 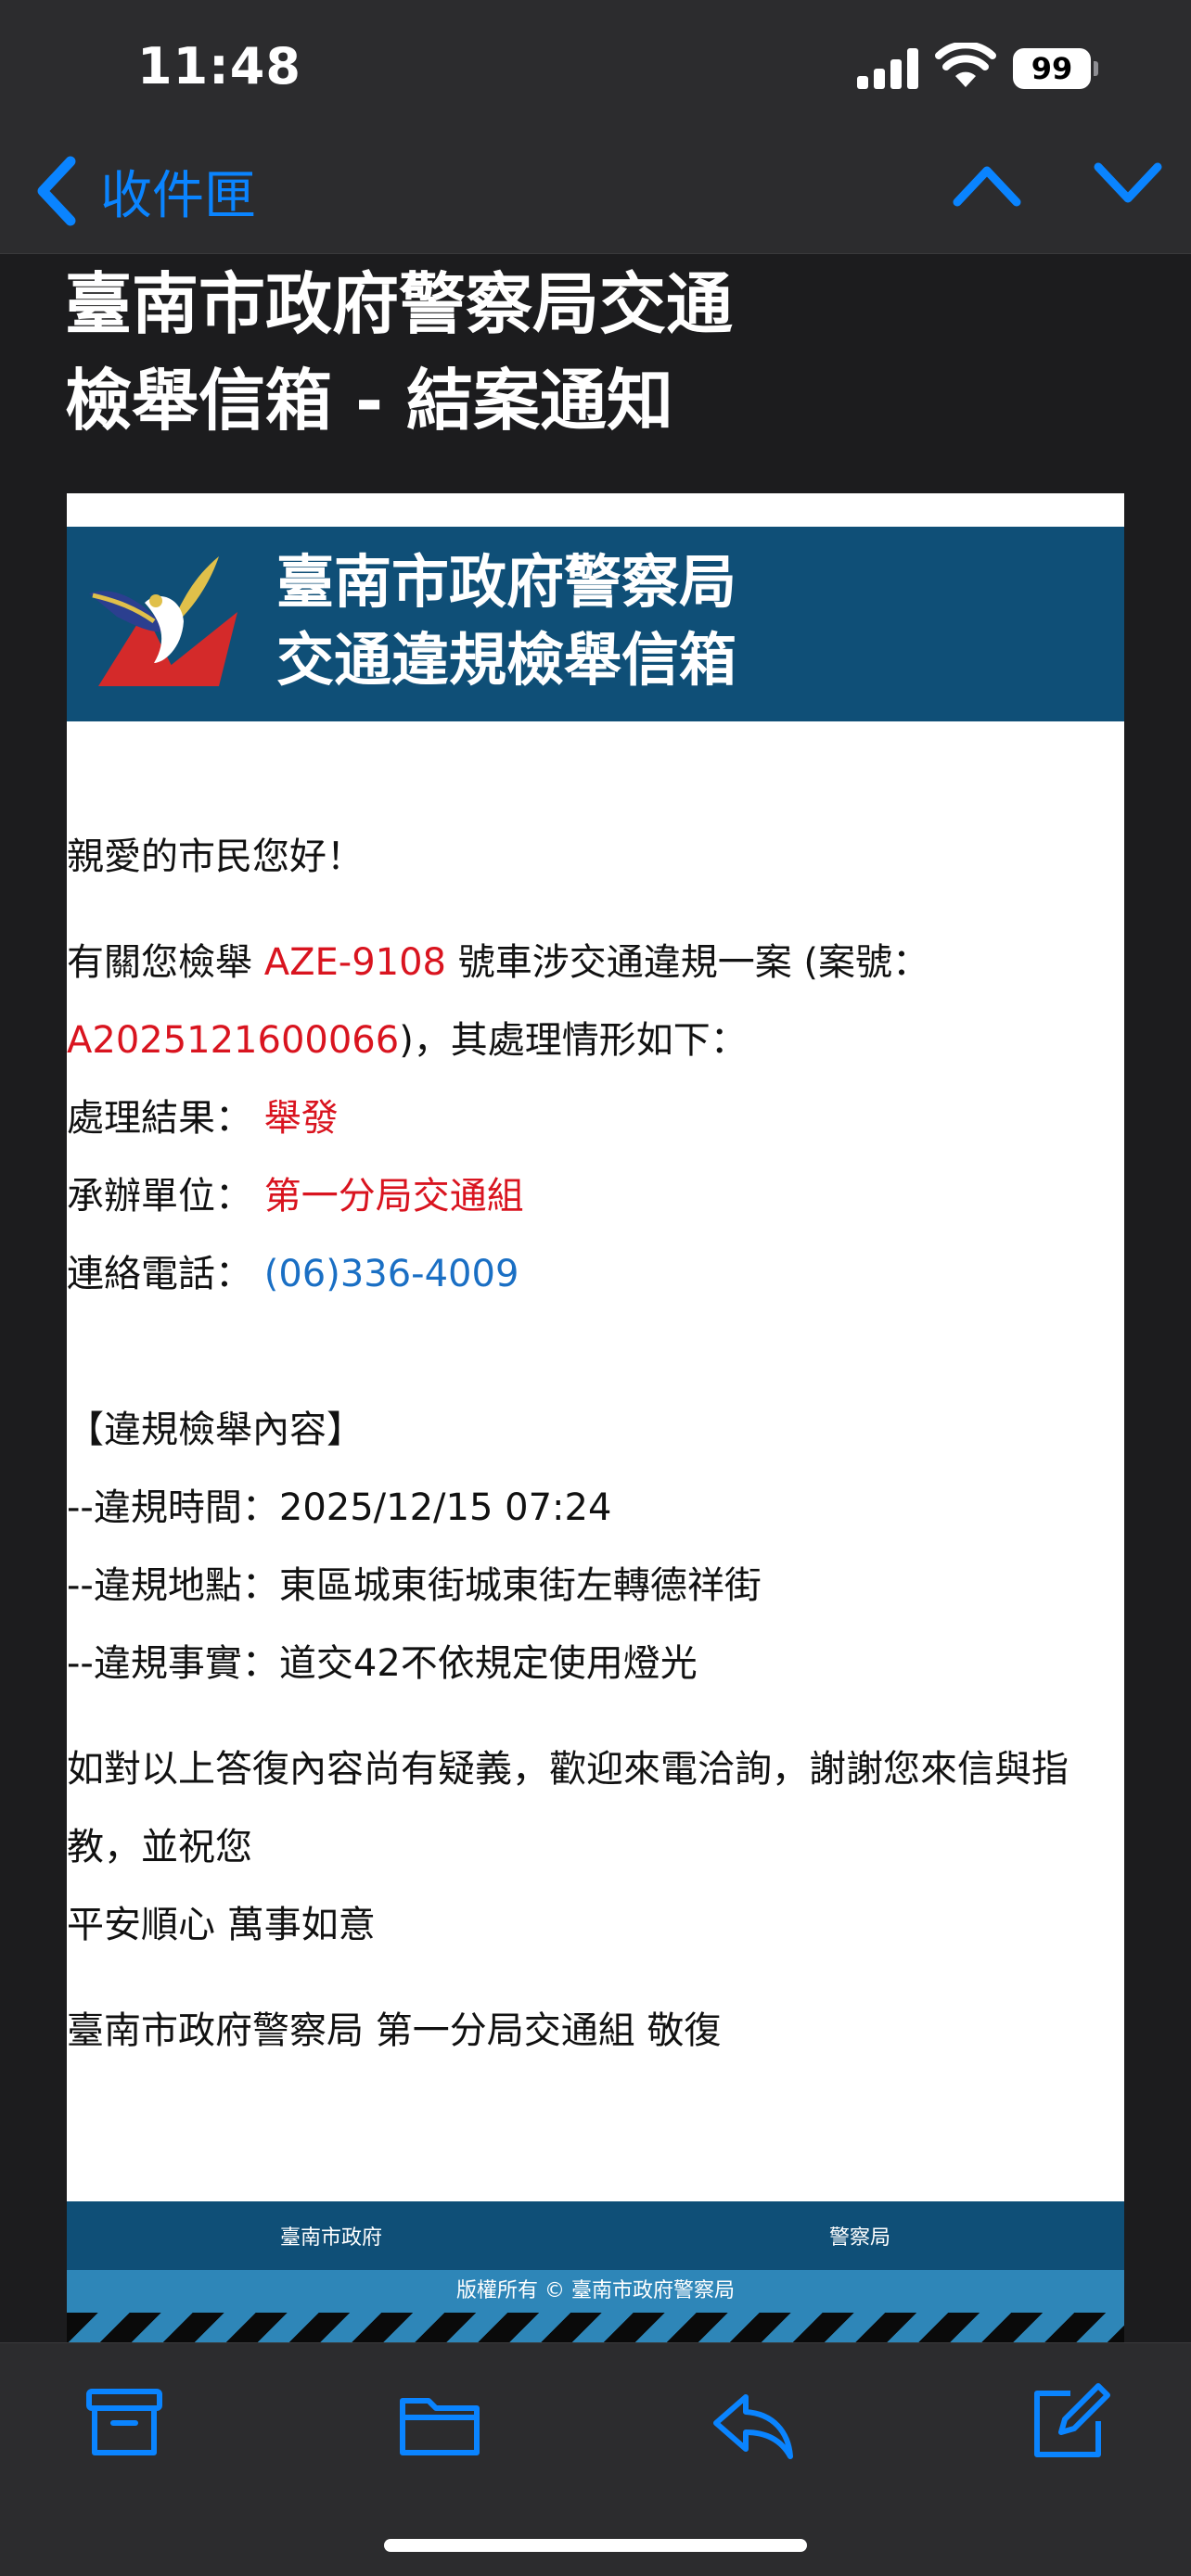 I want to click on chevron-left-icon, so click(x=56, y=191).